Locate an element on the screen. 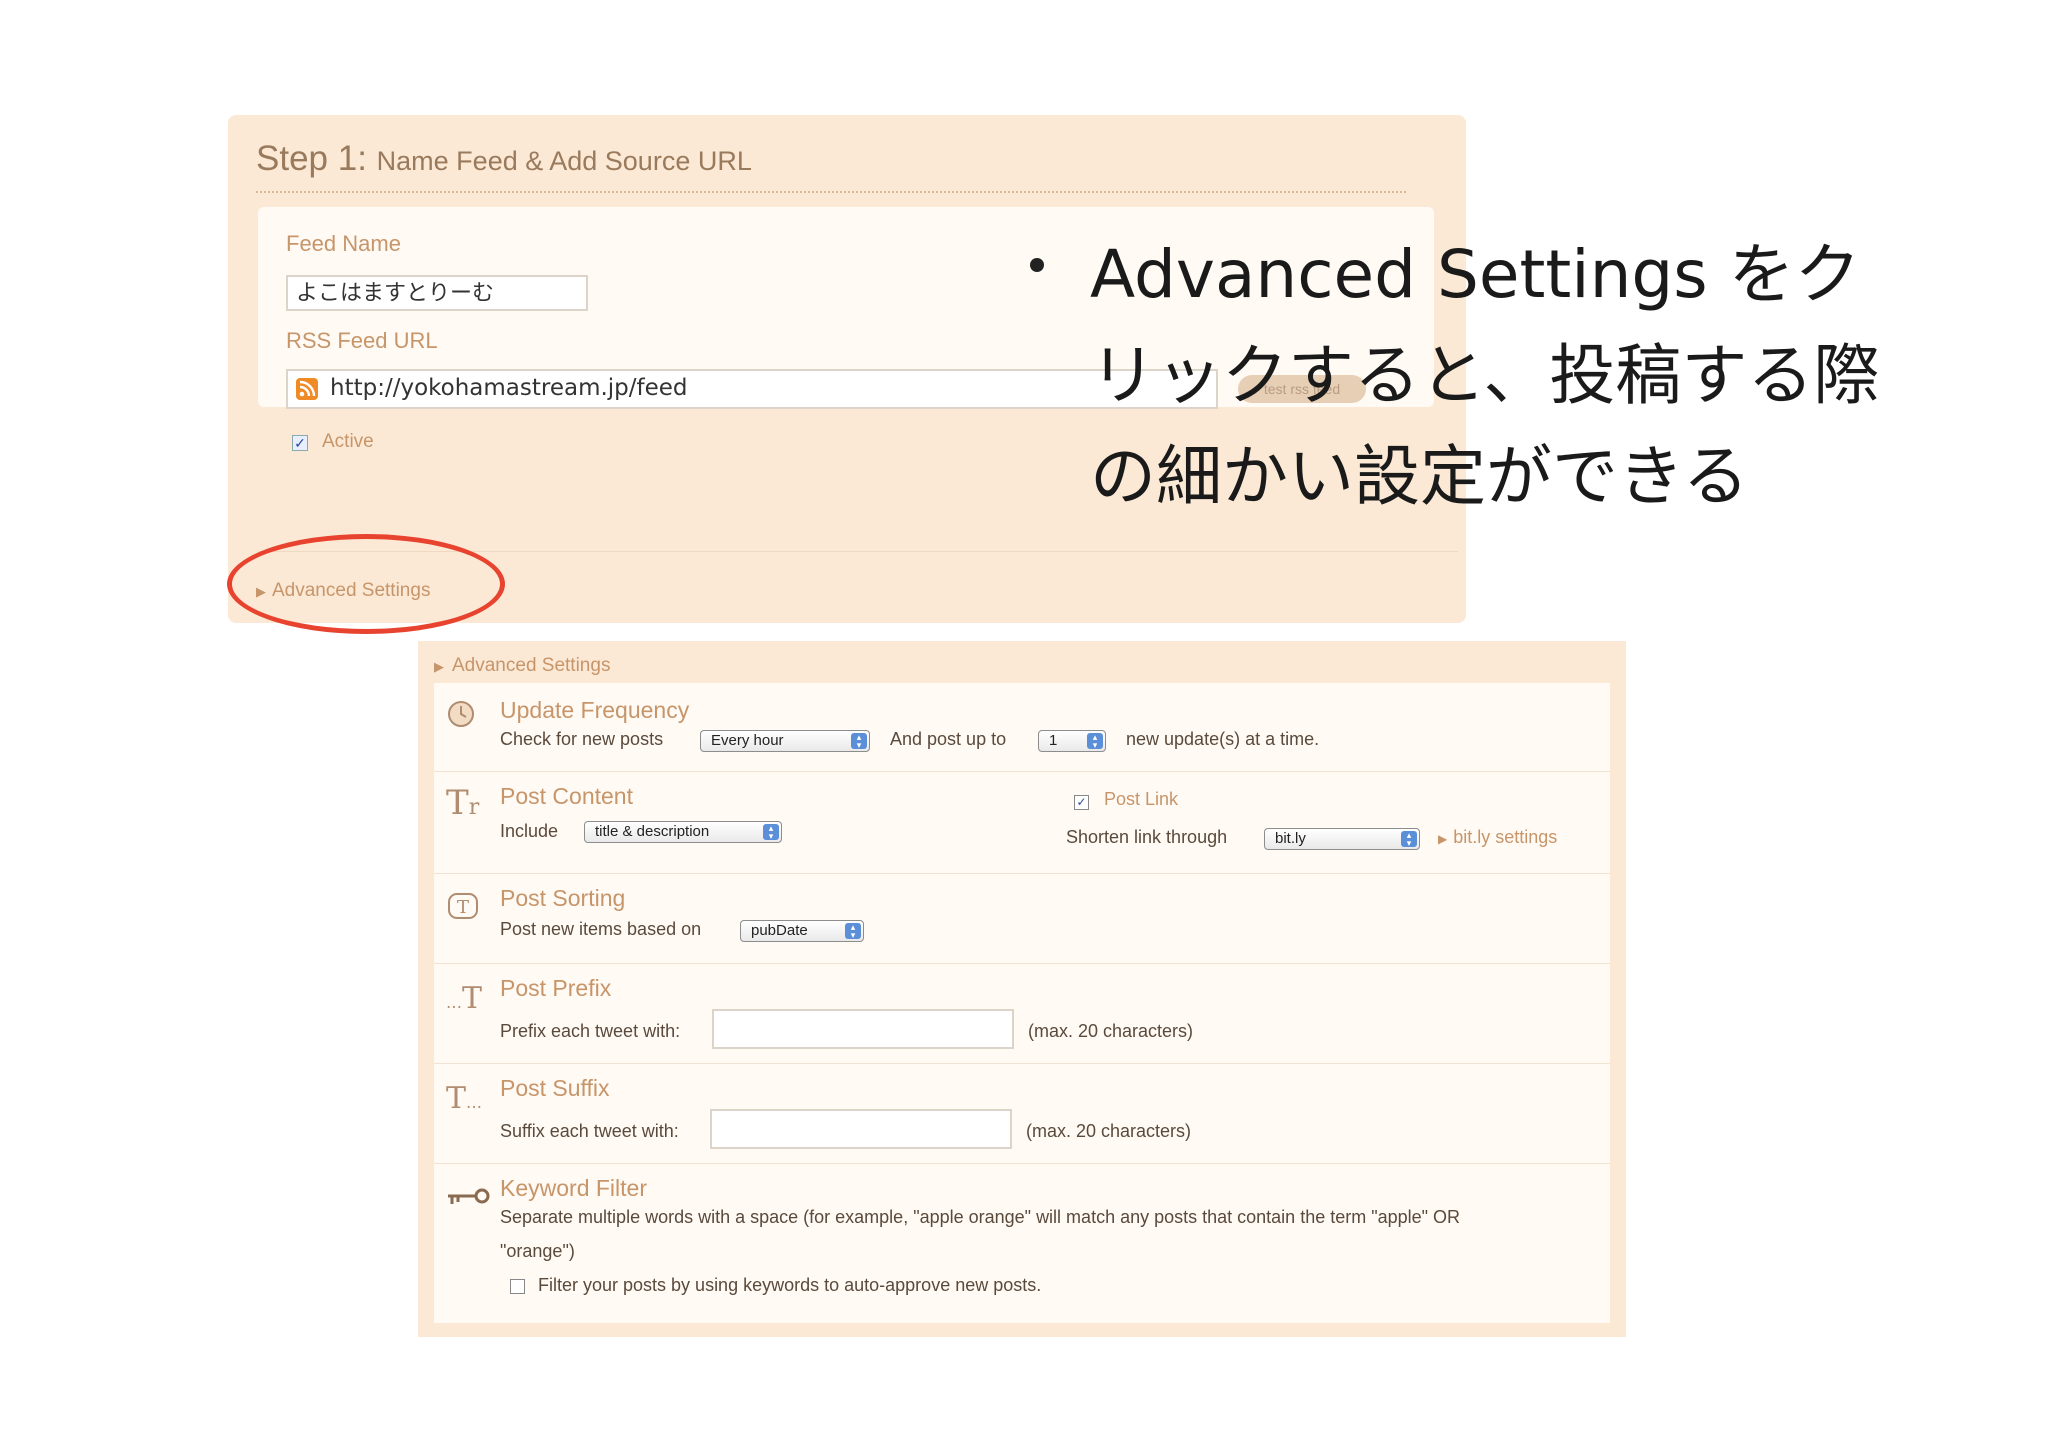  post-count-value: 1 is located at coordinates (1053, 740).